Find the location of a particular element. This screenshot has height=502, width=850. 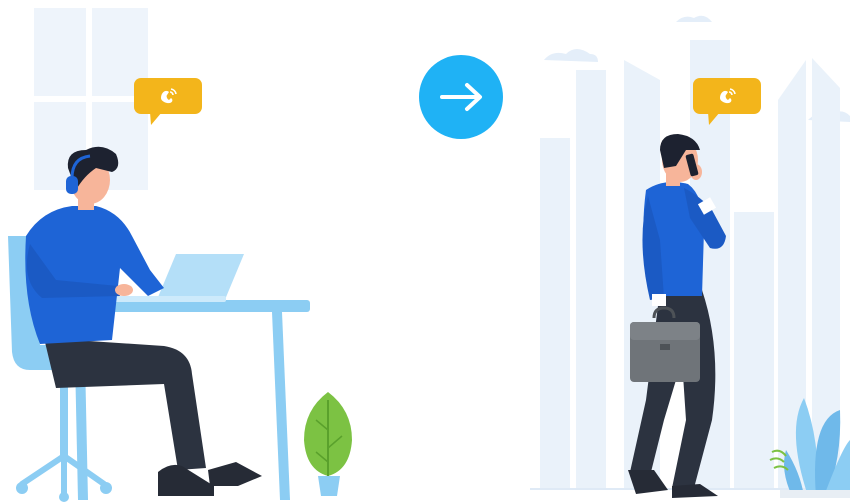

potted-plant is located at coordinates (328, 444).